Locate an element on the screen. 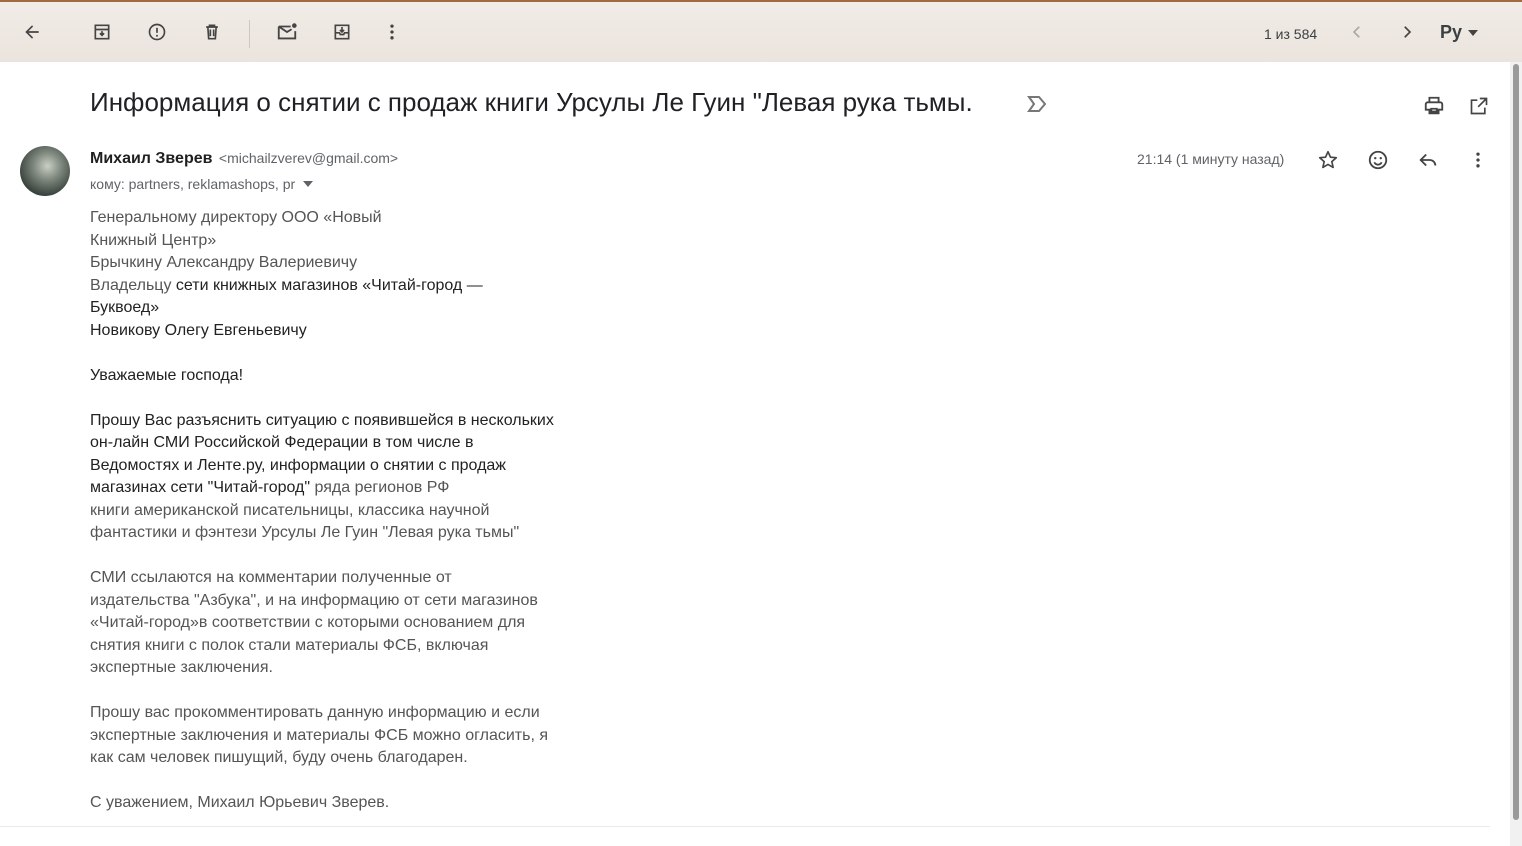 The height and width of the screenshot is (846, 1522). sender-line: Михаил Зверев <michailzverev@gmail.com> is located at coordinates (244, 159).